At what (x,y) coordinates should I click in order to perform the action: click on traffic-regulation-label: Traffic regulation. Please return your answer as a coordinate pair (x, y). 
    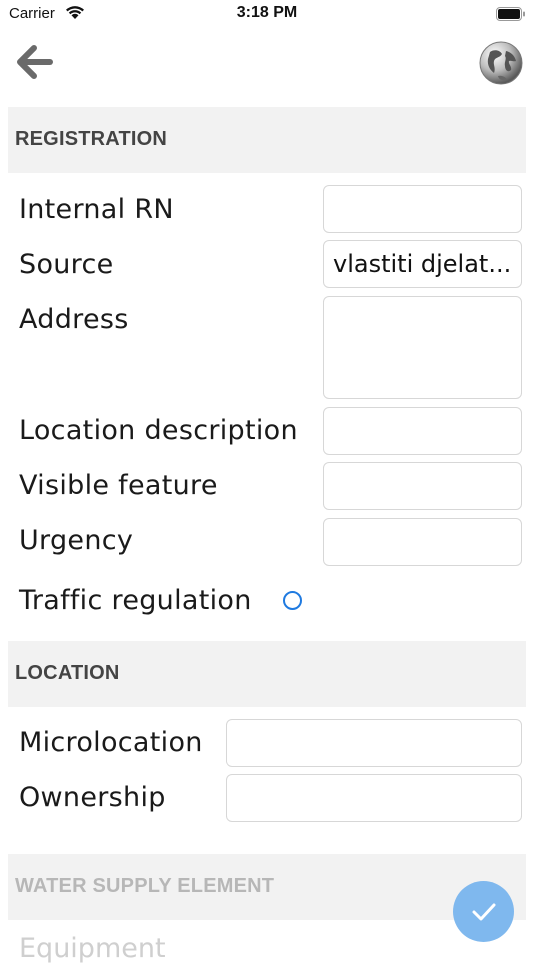
    Looking at the image, I should click on (135, 600).